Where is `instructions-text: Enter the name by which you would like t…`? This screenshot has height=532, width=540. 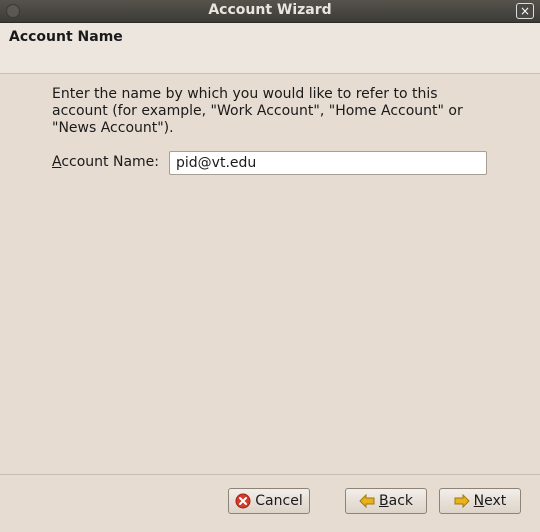 instructions-text: Enter the name by which you would like t… is located at coordinates (257, 111).